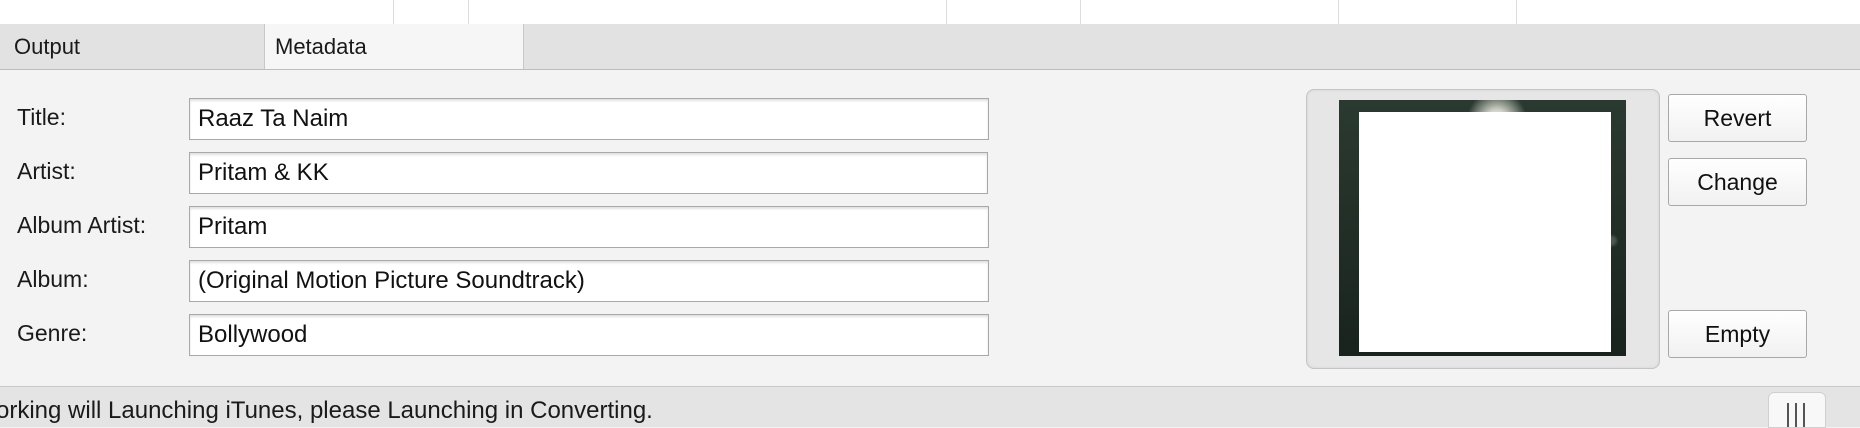  Describe the element at coordinates (588, 173) in the screenshot. I see `artist-field` at that location.